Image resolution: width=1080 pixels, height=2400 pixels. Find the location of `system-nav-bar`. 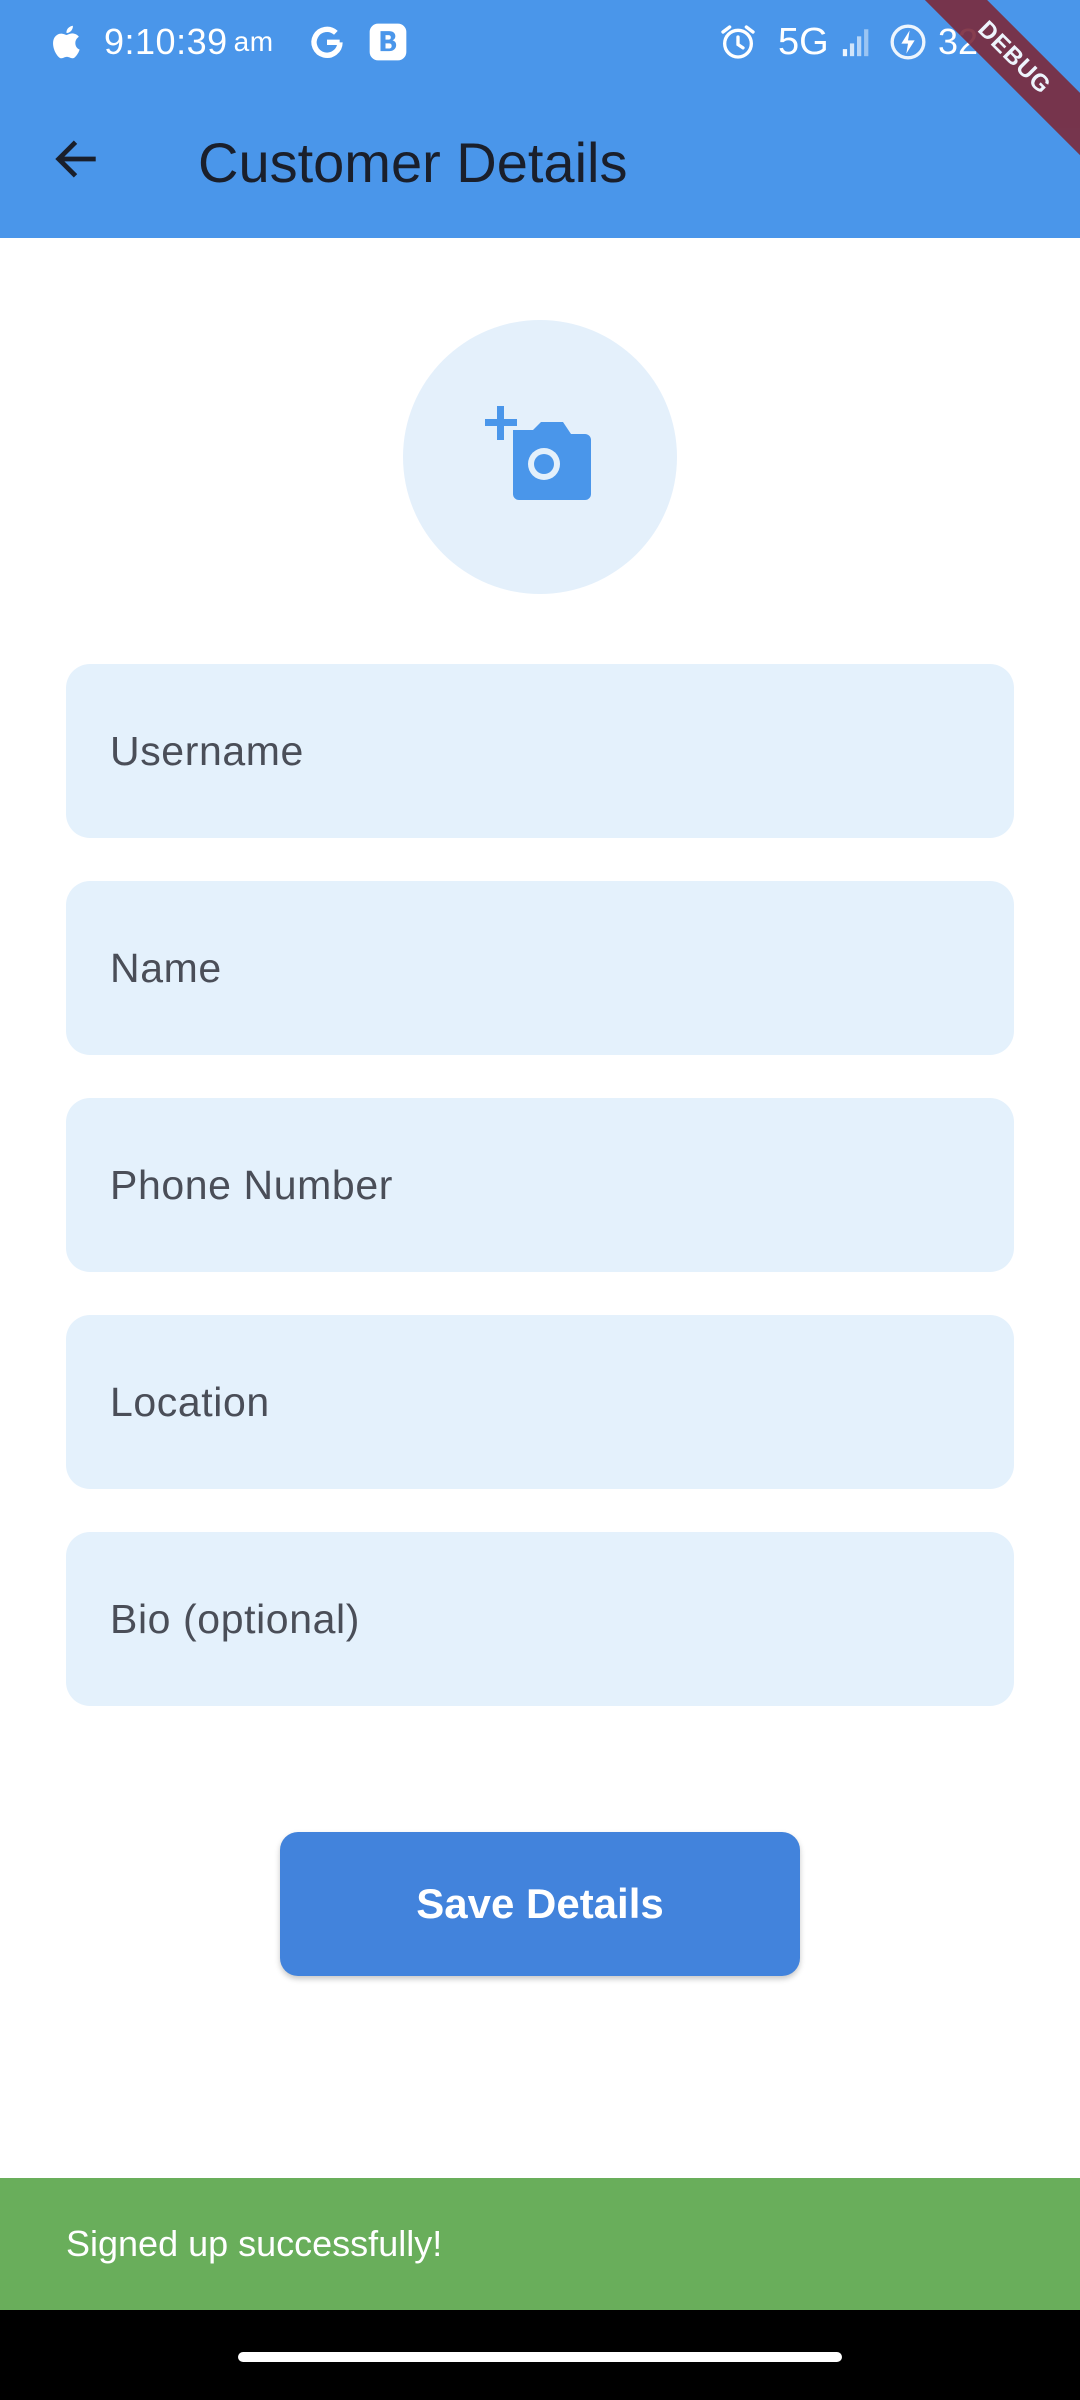

system-nav-bar is located at coordinates (540, 2355).